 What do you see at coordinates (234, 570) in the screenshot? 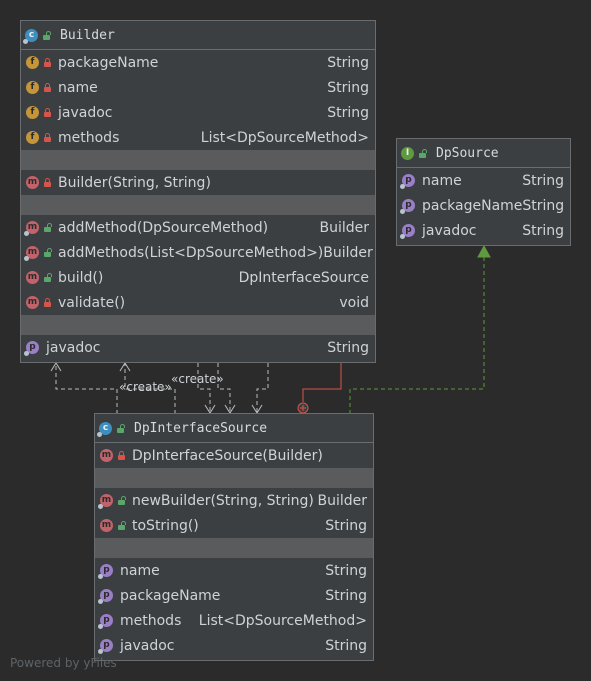
I see `dpinterfacesource-property-row: p name String` at bounding box center [234, 570].